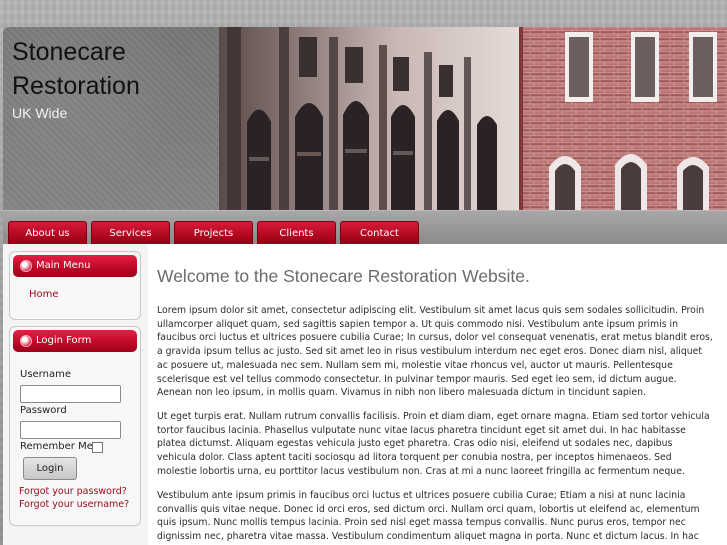 This screenshot has height=545, width=727. What do you see at coordinates (111, 118) in the screenshot?
I see `header-title-panel: Stonecare Restoration UK Wide` at bounding box center [111, 118].